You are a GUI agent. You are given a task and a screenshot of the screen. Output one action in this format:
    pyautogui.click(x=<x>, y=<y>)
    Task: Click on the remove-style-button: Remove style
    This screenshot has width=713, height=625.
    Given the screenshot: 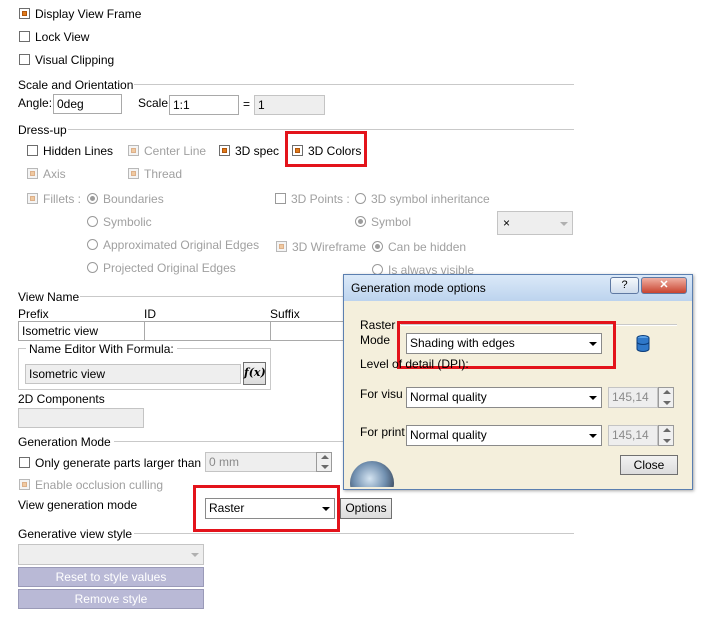 What is the action you would take?
    pyautogui.click(x=111, y=599)
    